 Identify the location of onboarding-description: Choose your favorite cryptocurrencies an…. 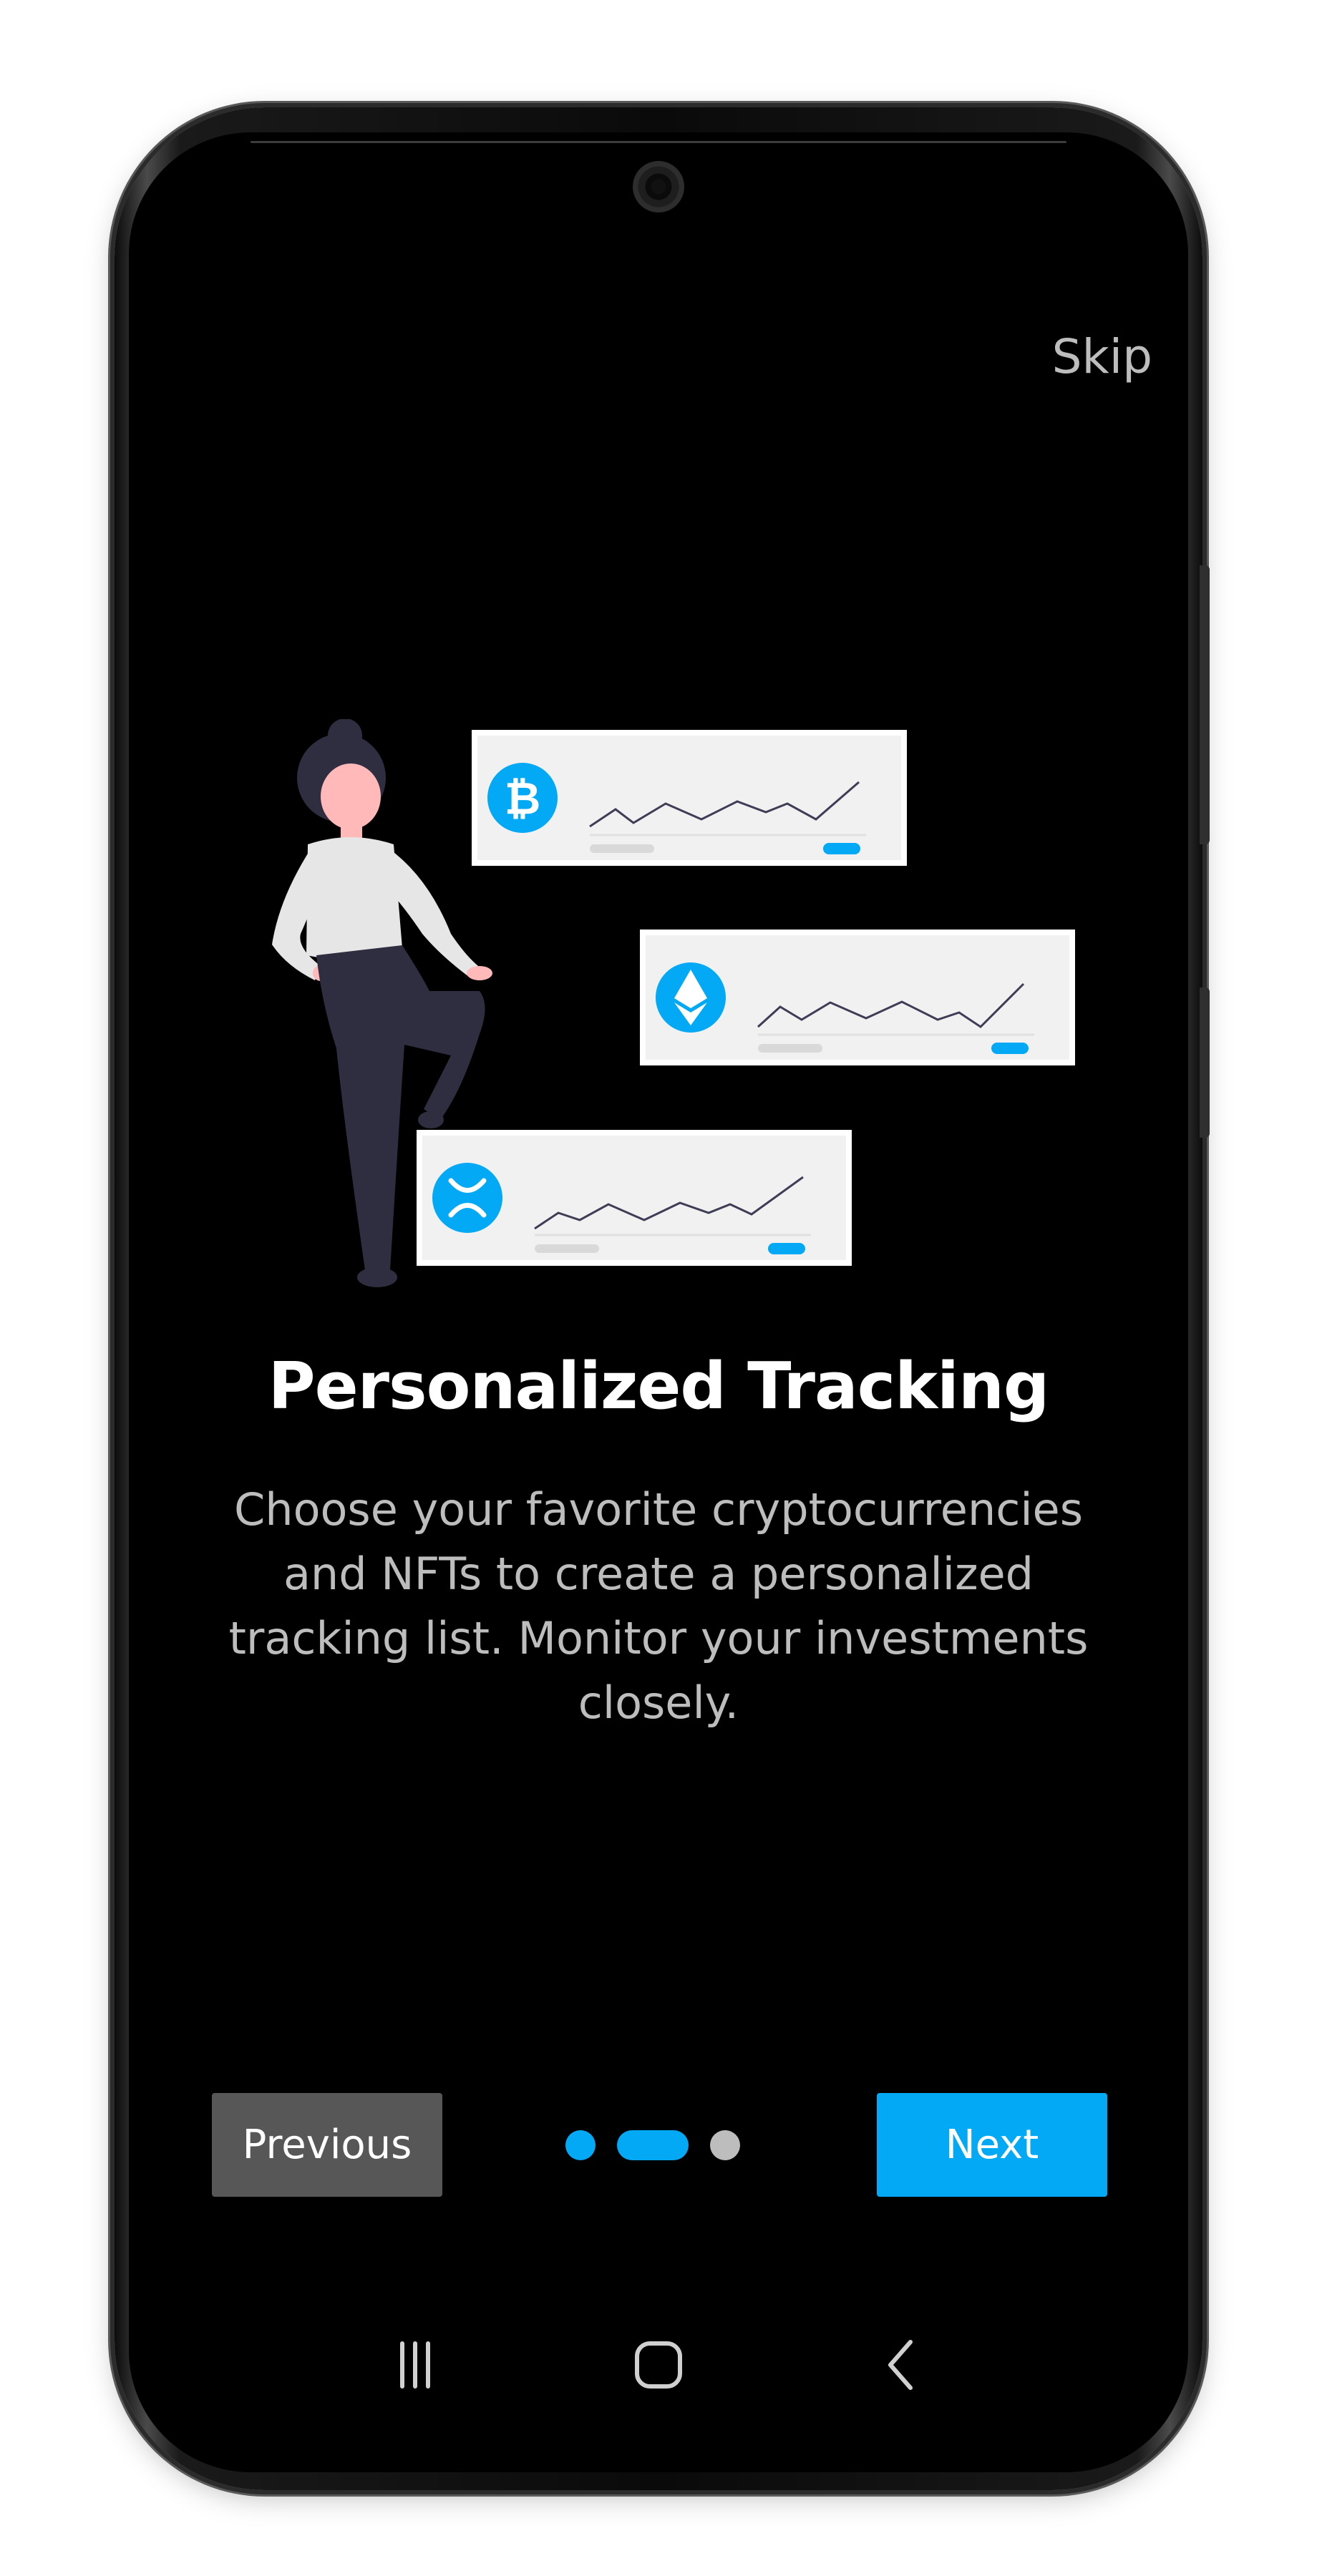
(658, 1606).